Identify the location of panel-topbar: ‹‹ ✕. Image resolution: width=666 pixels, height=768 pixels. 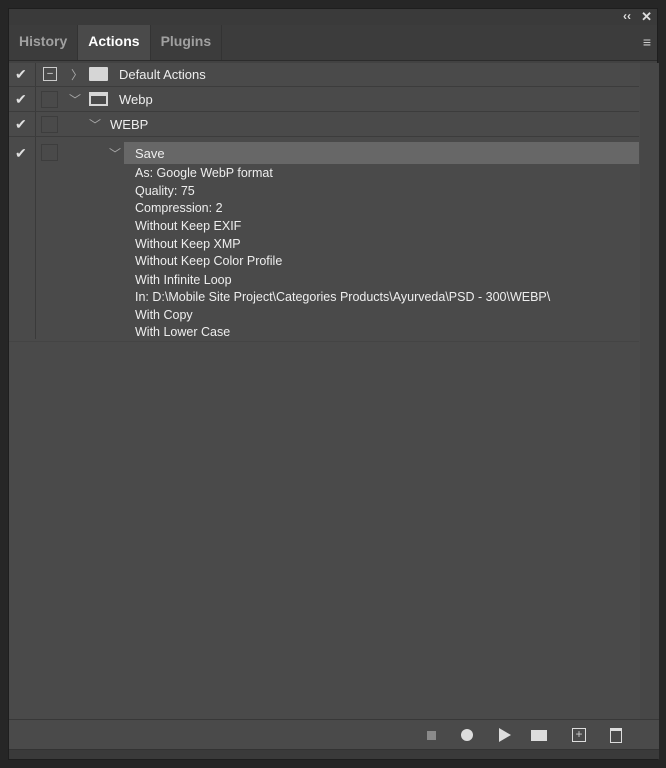
(333, 17).